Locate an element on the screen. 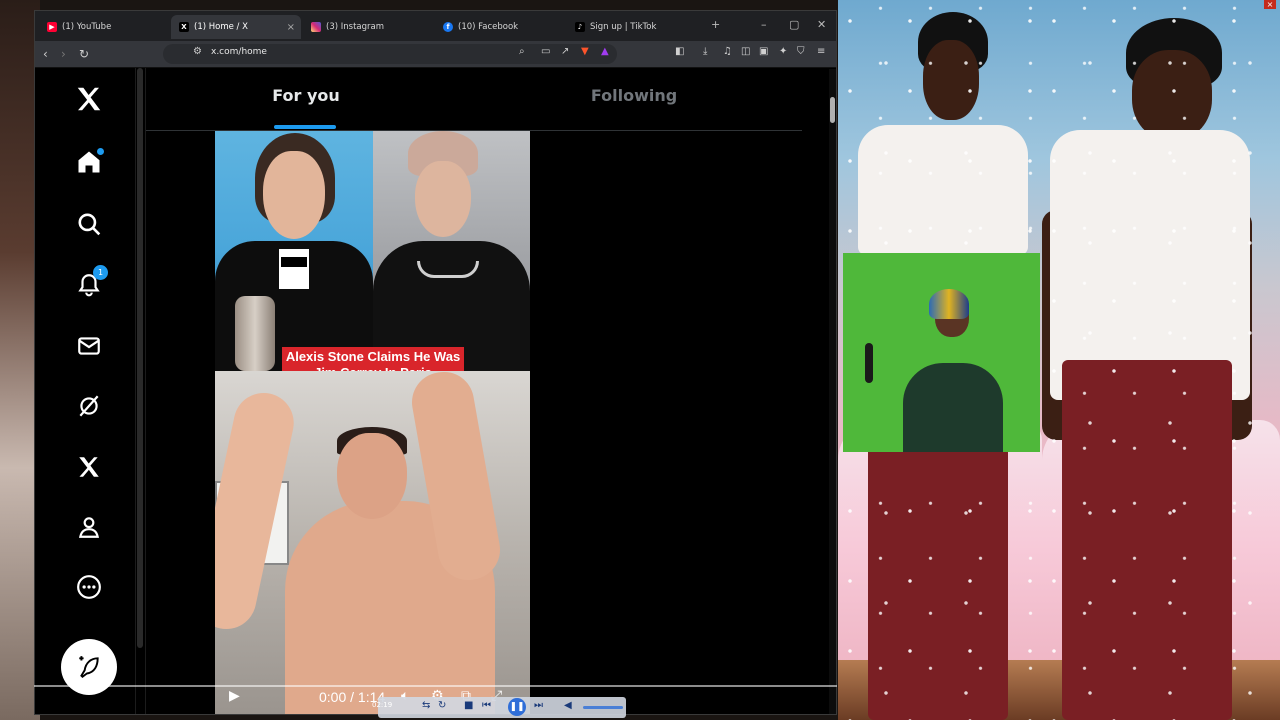 The image size is (1280, 720). forward-icon: › is located at coordinates (63, 54).